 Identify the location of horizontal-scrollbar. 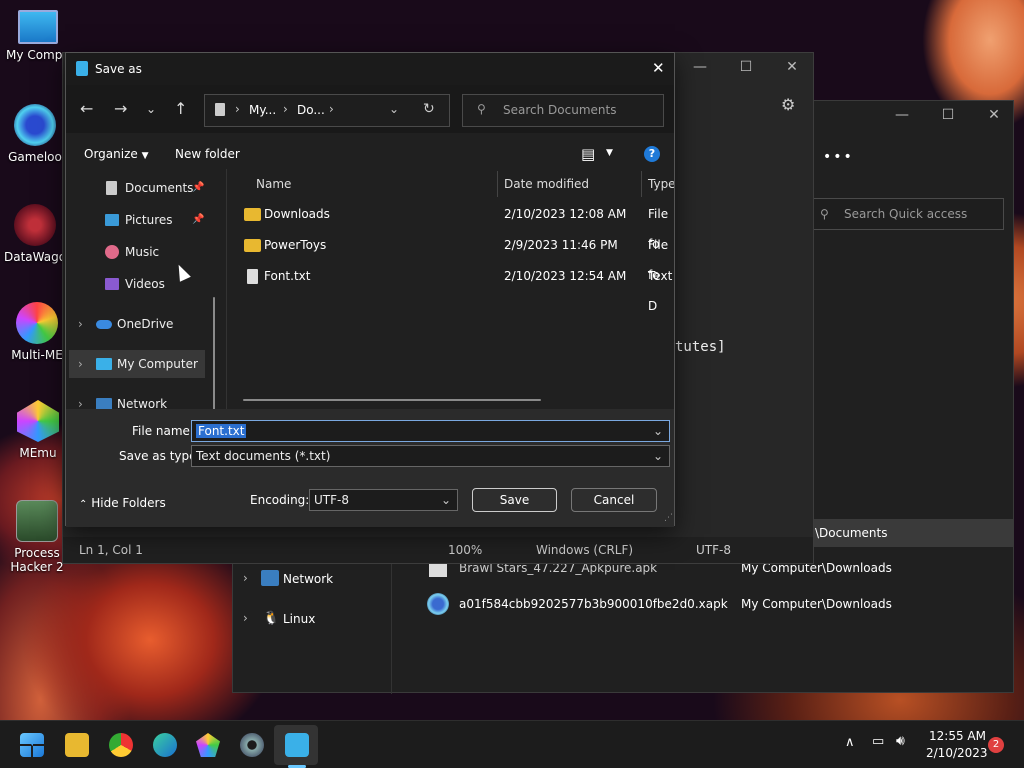
(392, 400).